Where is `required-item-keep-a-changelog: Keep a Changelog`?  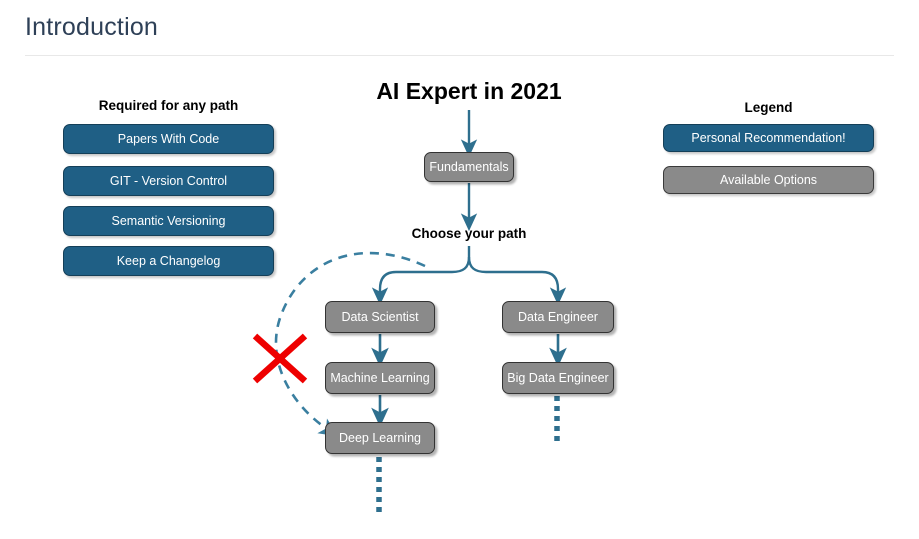 required-item-keep-a-changelog: Keep a Changelog is located at coordinates (168, 261).